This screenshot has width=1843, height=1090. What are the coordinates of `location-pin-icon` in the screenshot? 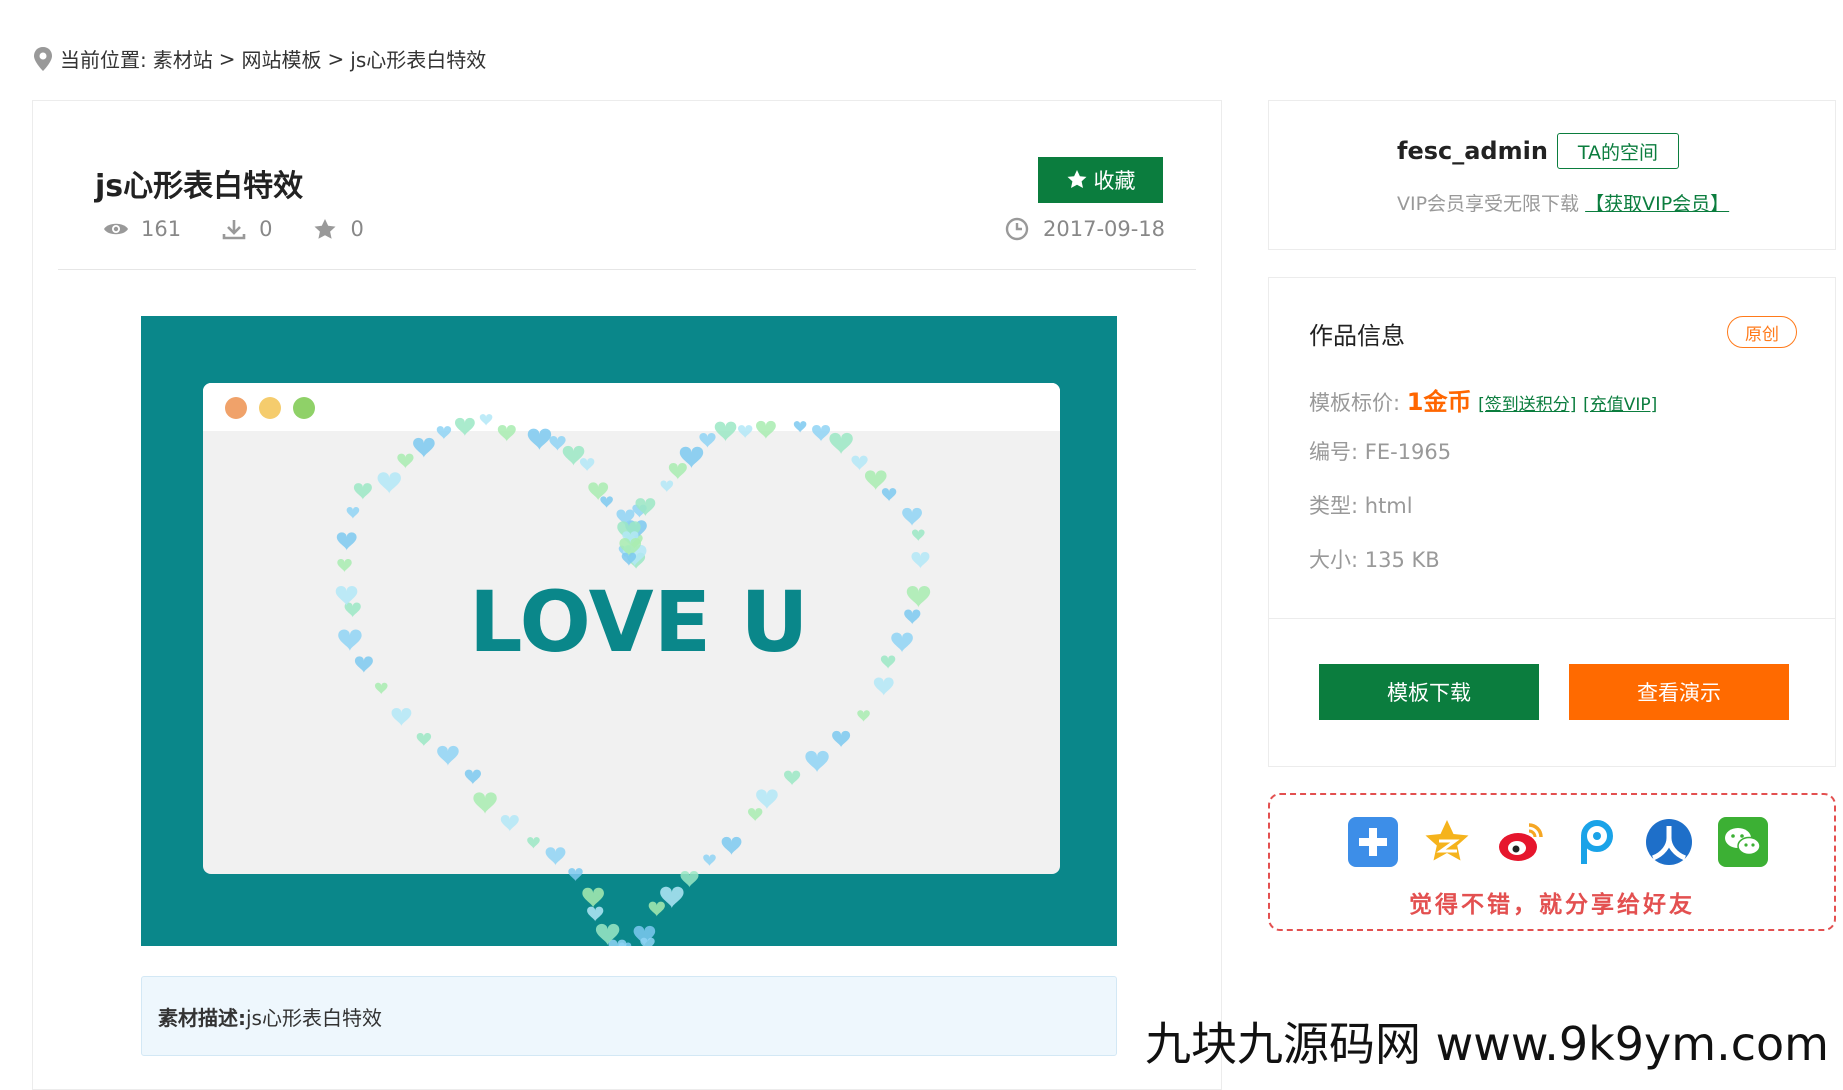 It's located at (43, 58).